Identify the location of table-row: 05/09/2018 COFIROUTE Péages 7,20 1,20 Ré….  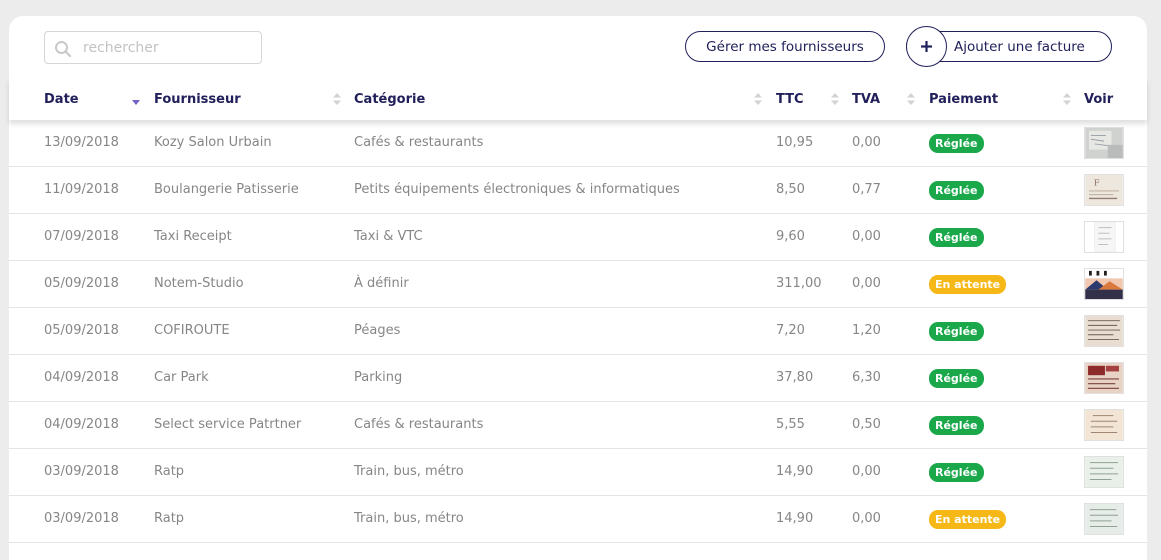
(578, 331).